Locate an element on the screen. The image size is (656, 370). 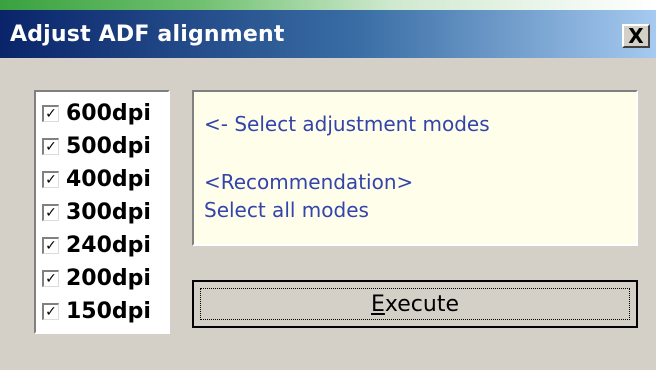
checkbox-150dpi: ✓ is located at coordinates (50, 311).